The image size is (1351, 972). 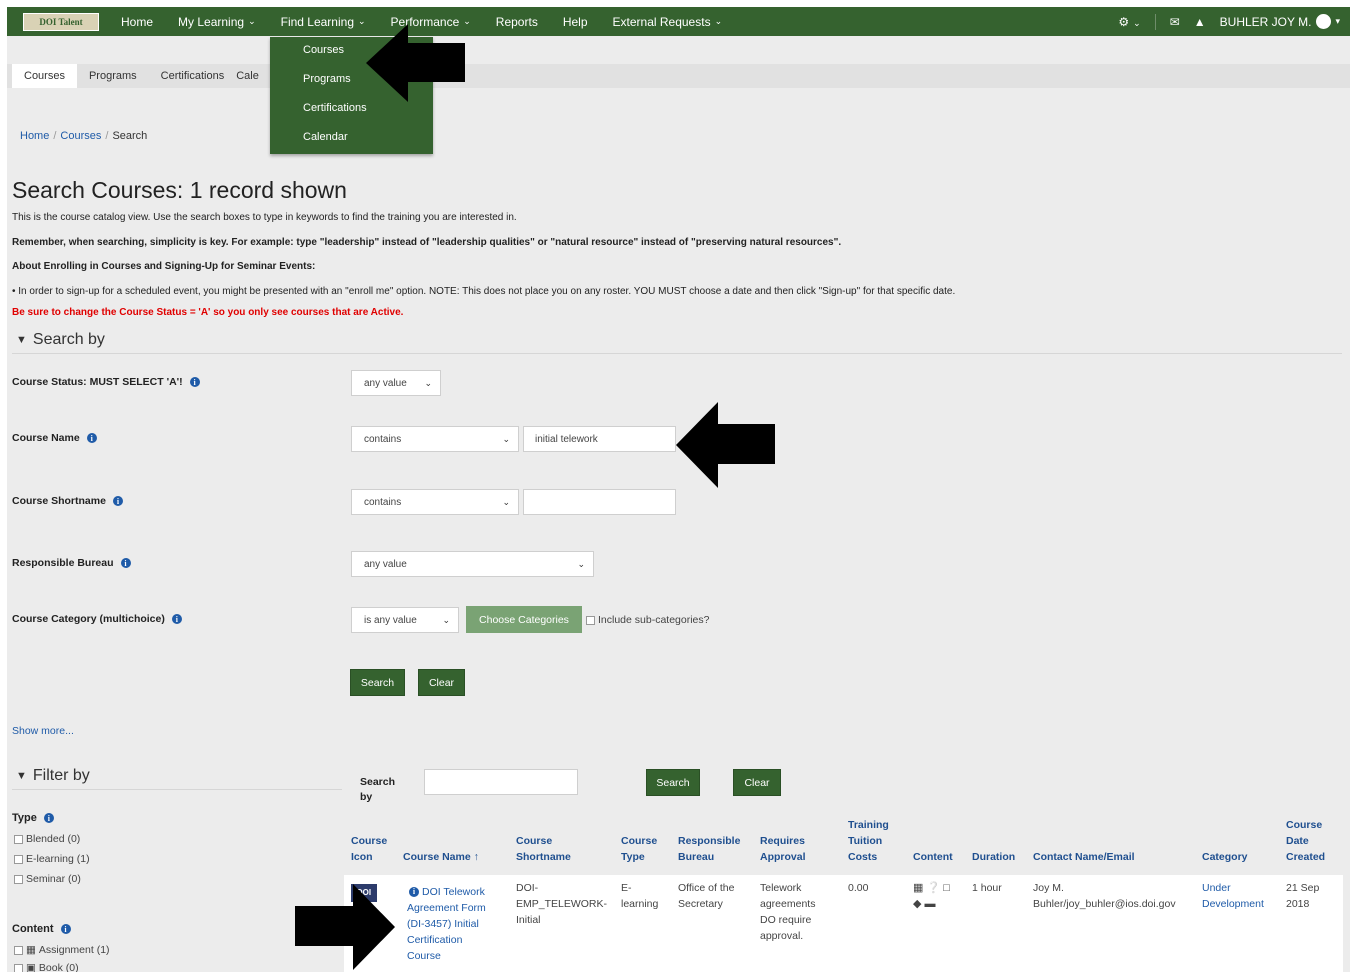 What do you see at coordinates (68, 339) in the screenshot?
I see `search-by-heading: Search by` at bounding box center [68, 339].